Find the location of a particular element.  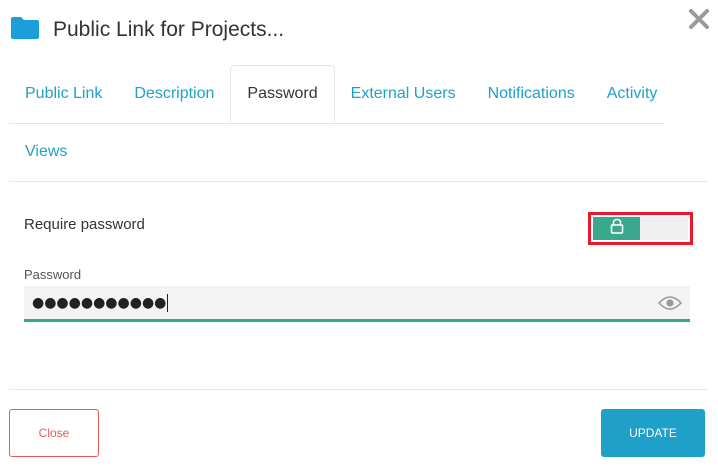

tab-activity: Activity is located at coordinates (632, 94).